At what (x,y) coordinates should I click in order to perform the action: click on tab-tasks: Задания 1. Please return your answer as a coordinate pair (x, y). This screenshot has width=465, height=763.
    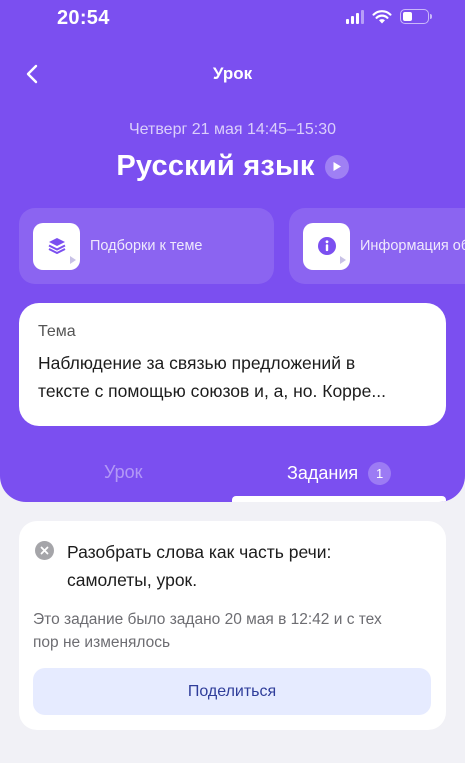
    Looking at the image, I should click on (339, 473).